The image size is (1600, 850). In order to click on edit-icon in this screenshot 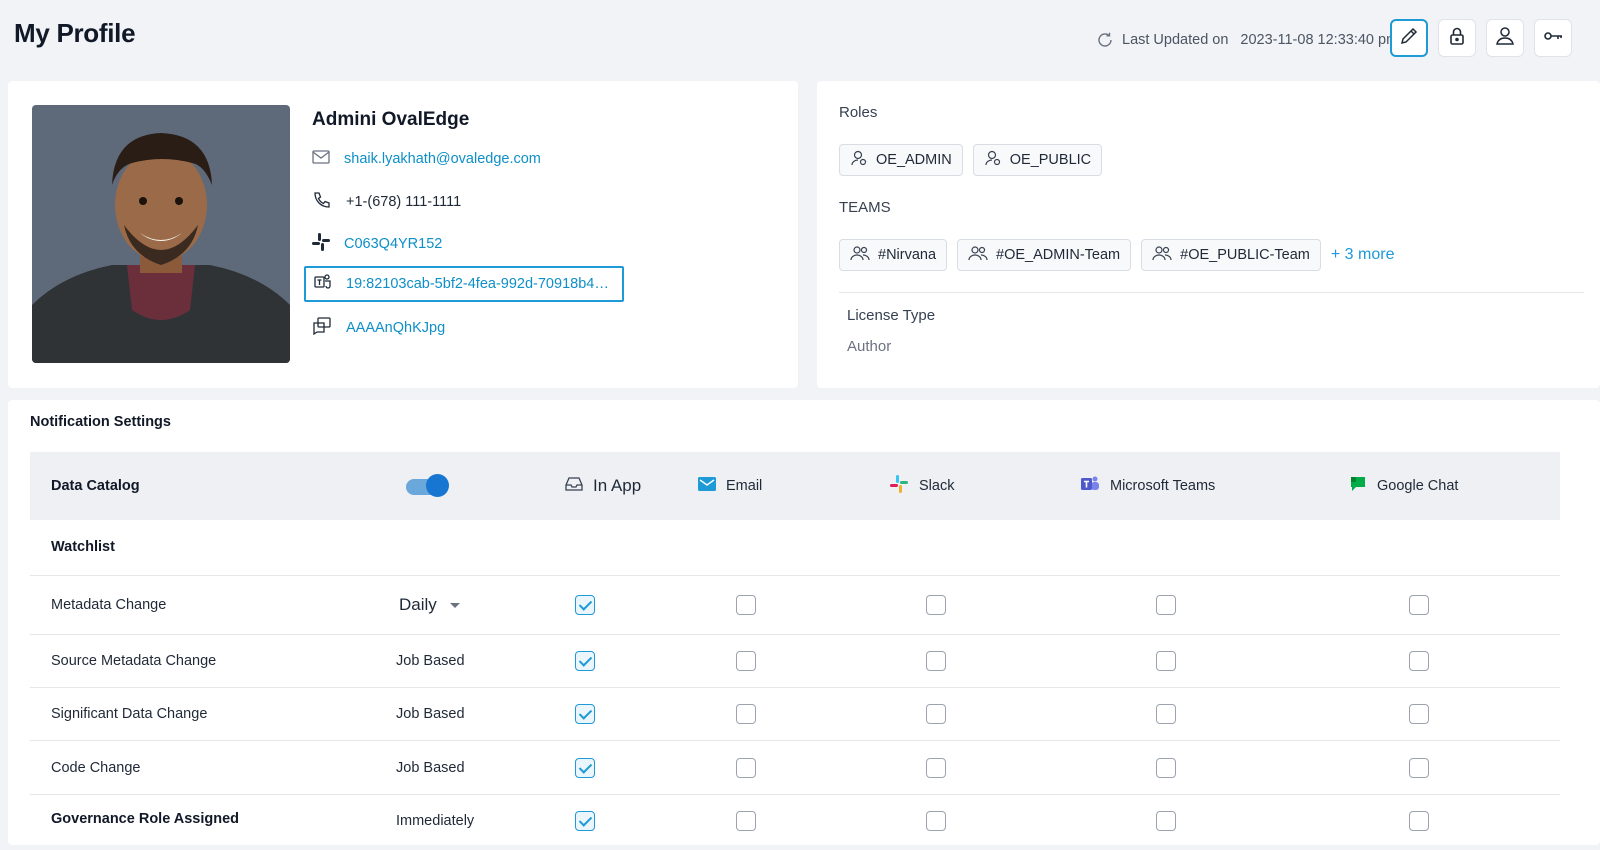, I will do `click(1409, 38)`.